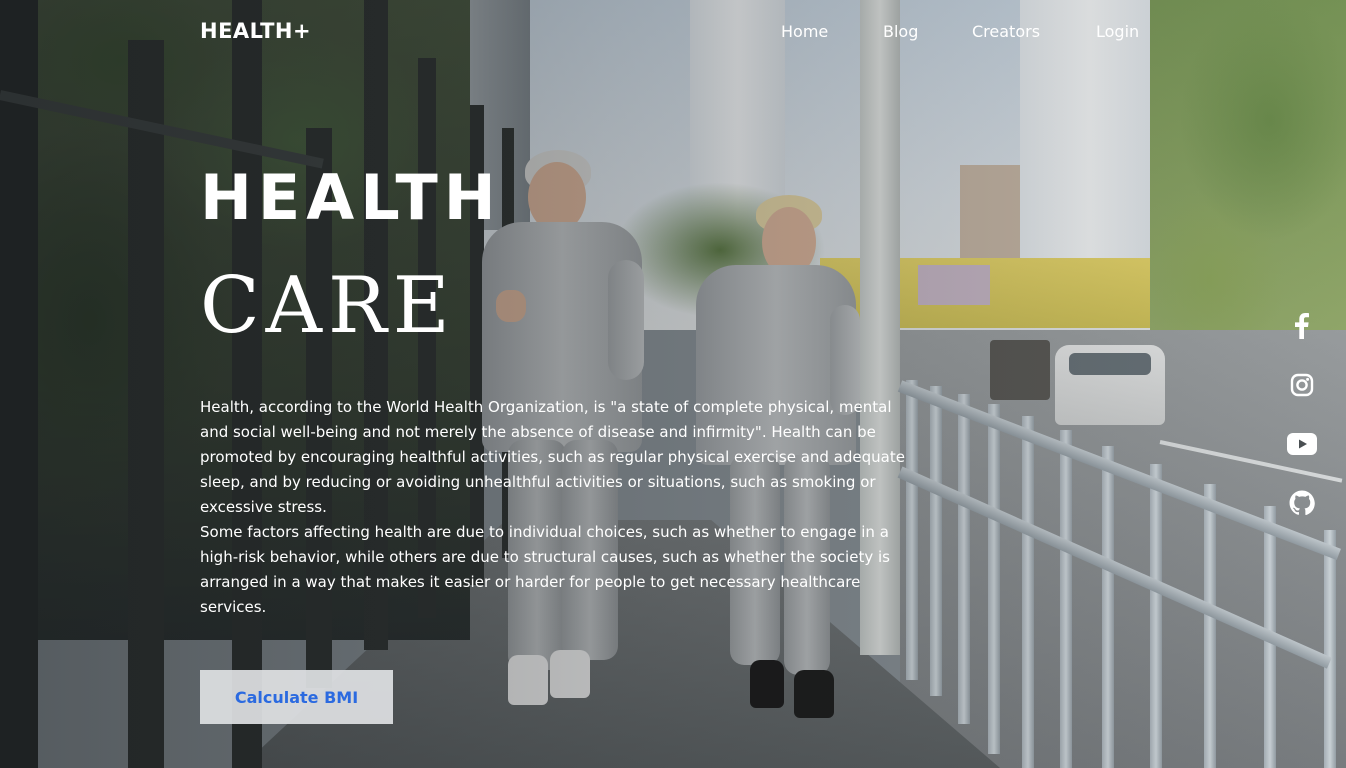  What do you see at coordinates (1304, 418) in the screenshot?
I see `social-links` at bounding box center [1304, 418].